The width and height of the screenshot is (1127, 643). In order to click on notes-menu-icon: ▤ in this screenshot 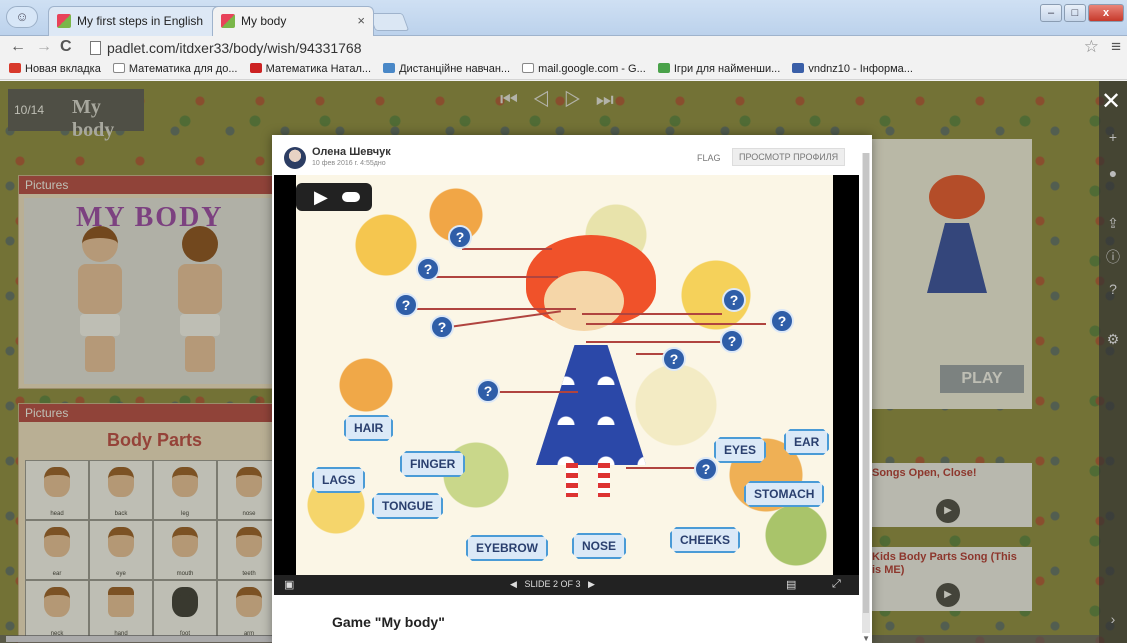, I will do `click(791, 584)`.